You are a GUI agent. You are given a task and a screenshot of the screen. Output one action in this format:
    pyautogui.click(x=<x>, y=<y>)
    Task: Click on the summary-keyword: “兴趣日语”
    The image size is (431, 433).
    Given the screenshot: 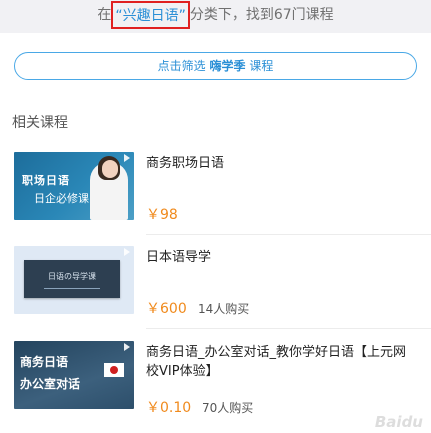 What is the action you would take?
    pyautogui.click(x=150, y=16)
    